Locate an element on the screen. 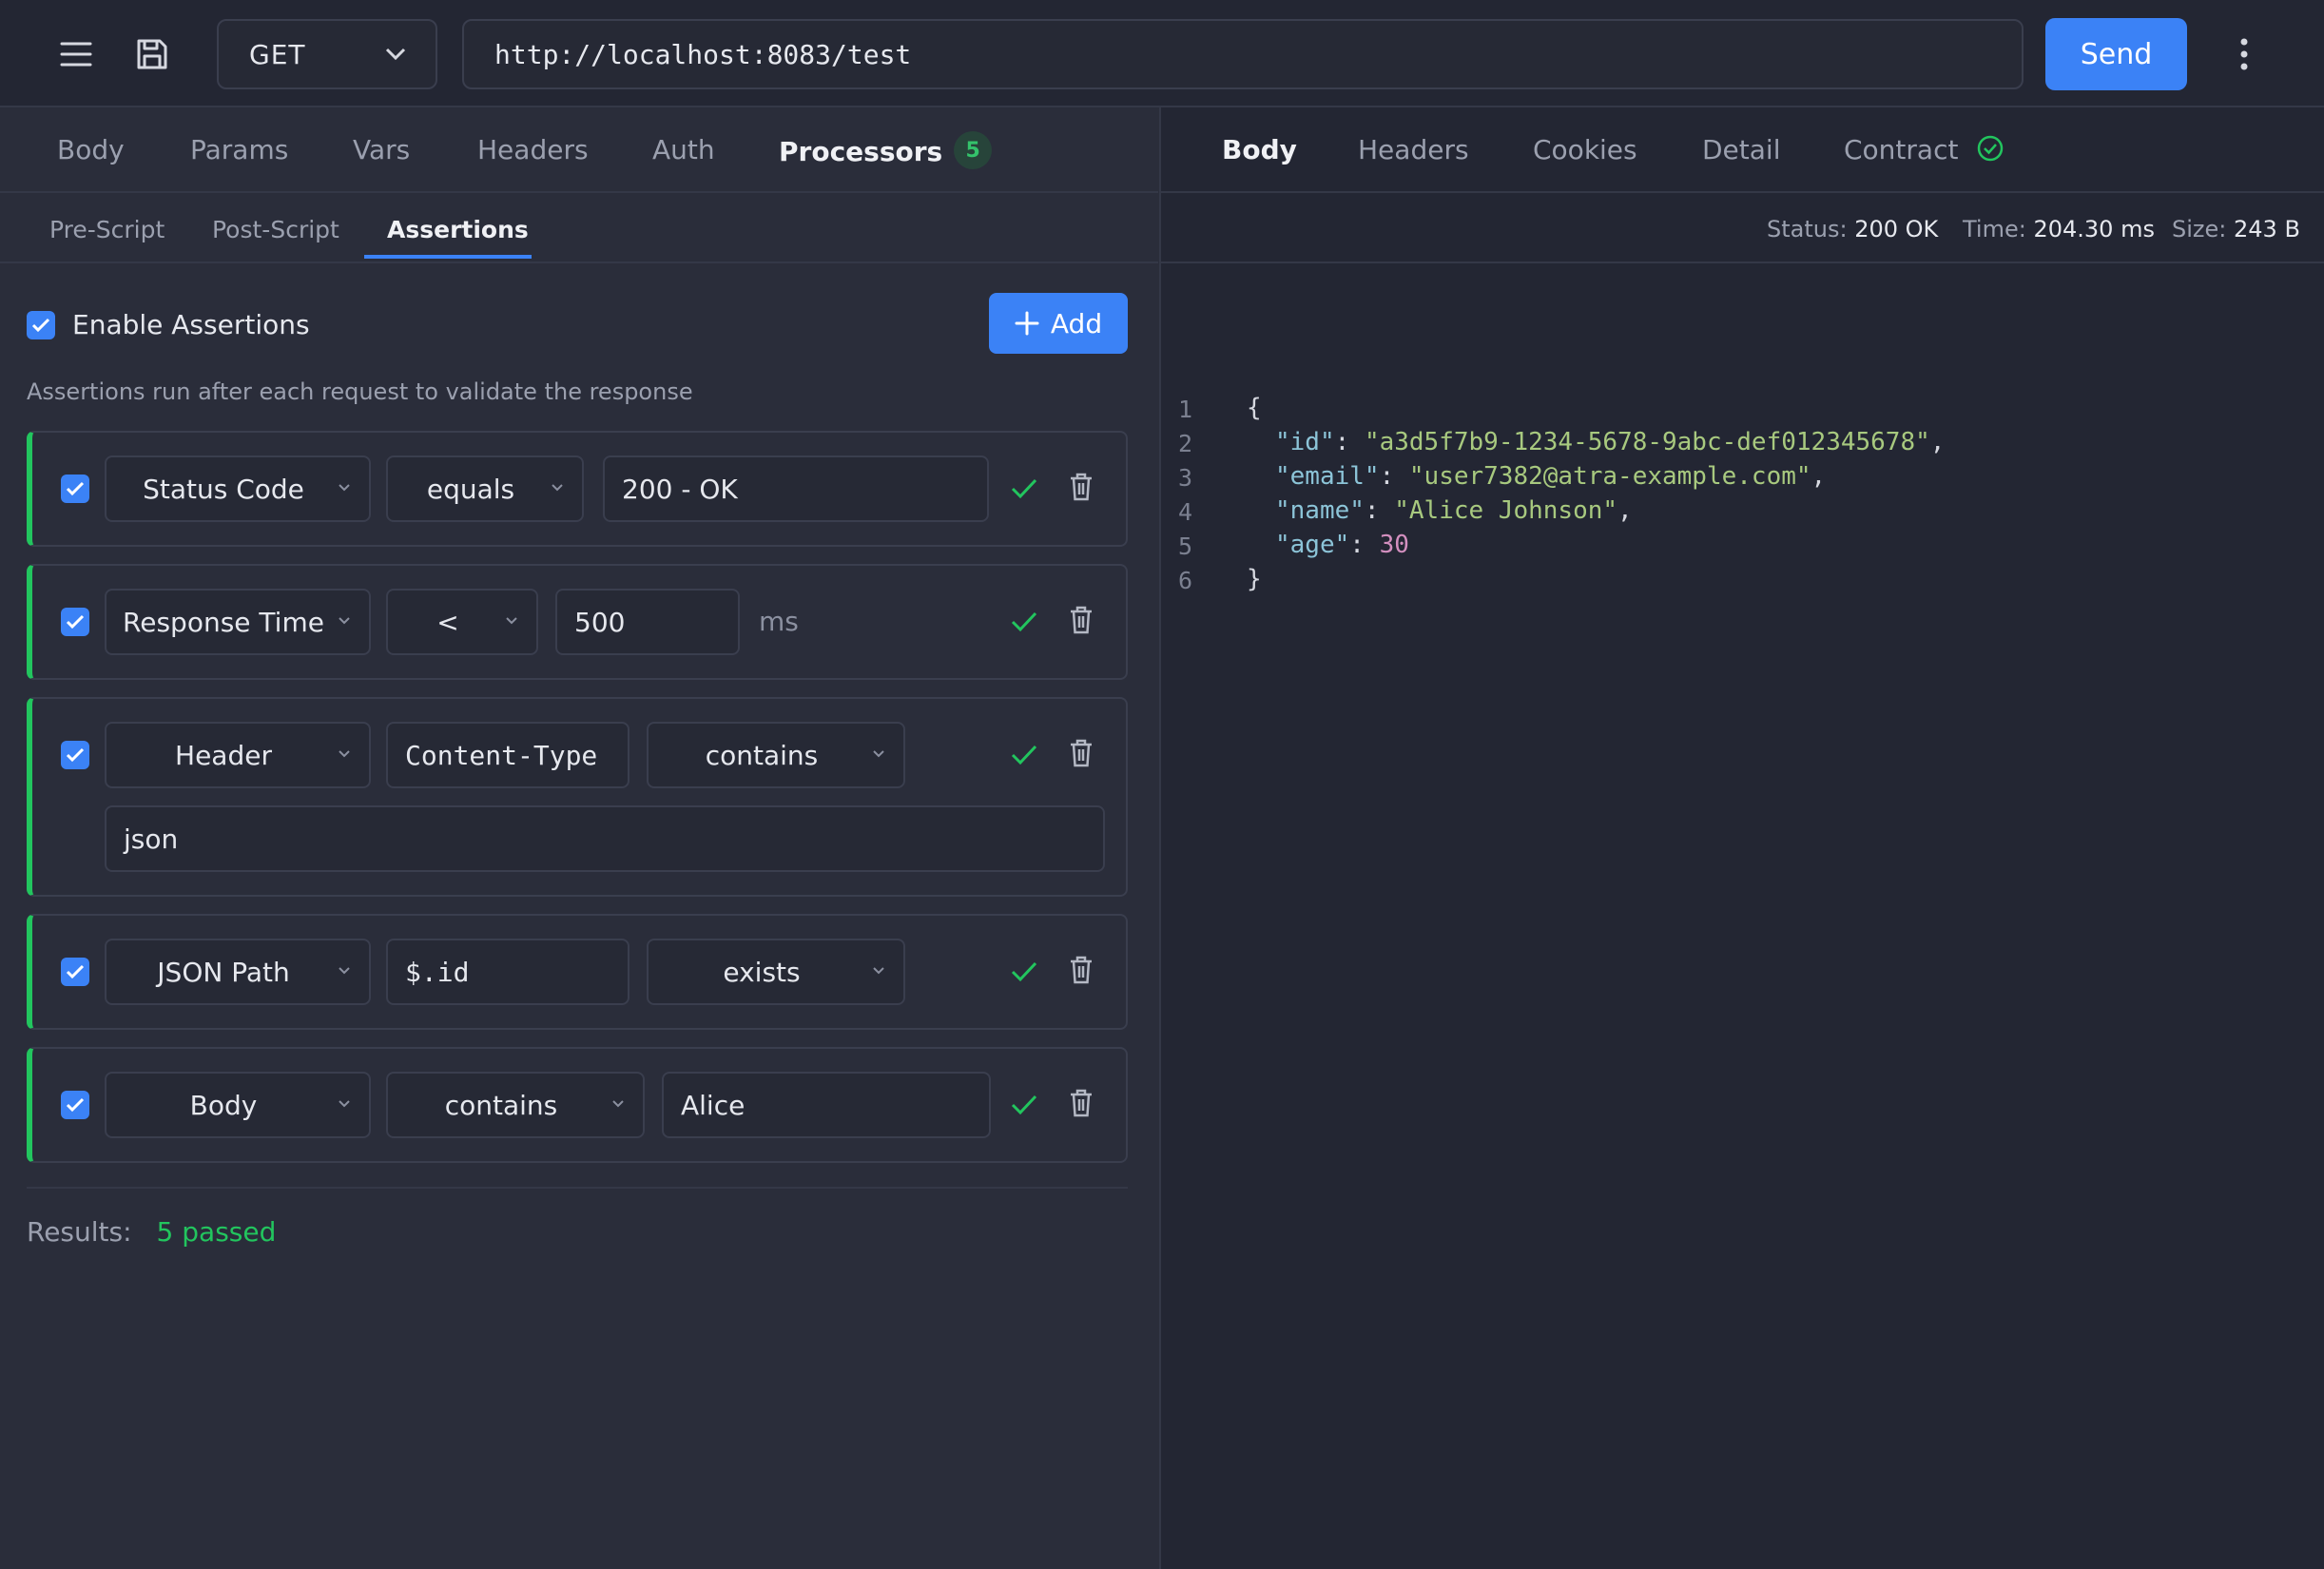 This screenshot has width=2324, height=1569. assertion-type-select: Body is located at coordinates (238, 1105).